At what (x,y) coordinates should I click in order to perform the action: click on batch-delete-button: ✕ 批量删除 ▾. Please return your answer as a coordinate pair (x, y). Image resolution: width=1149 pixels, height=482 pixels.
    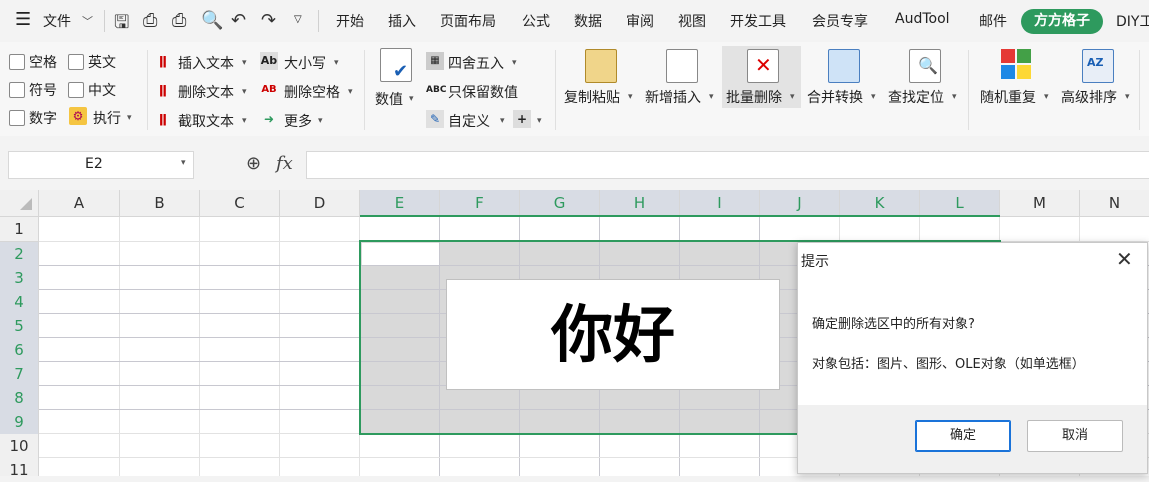
    Looking at the image, I should click on (761, 77).